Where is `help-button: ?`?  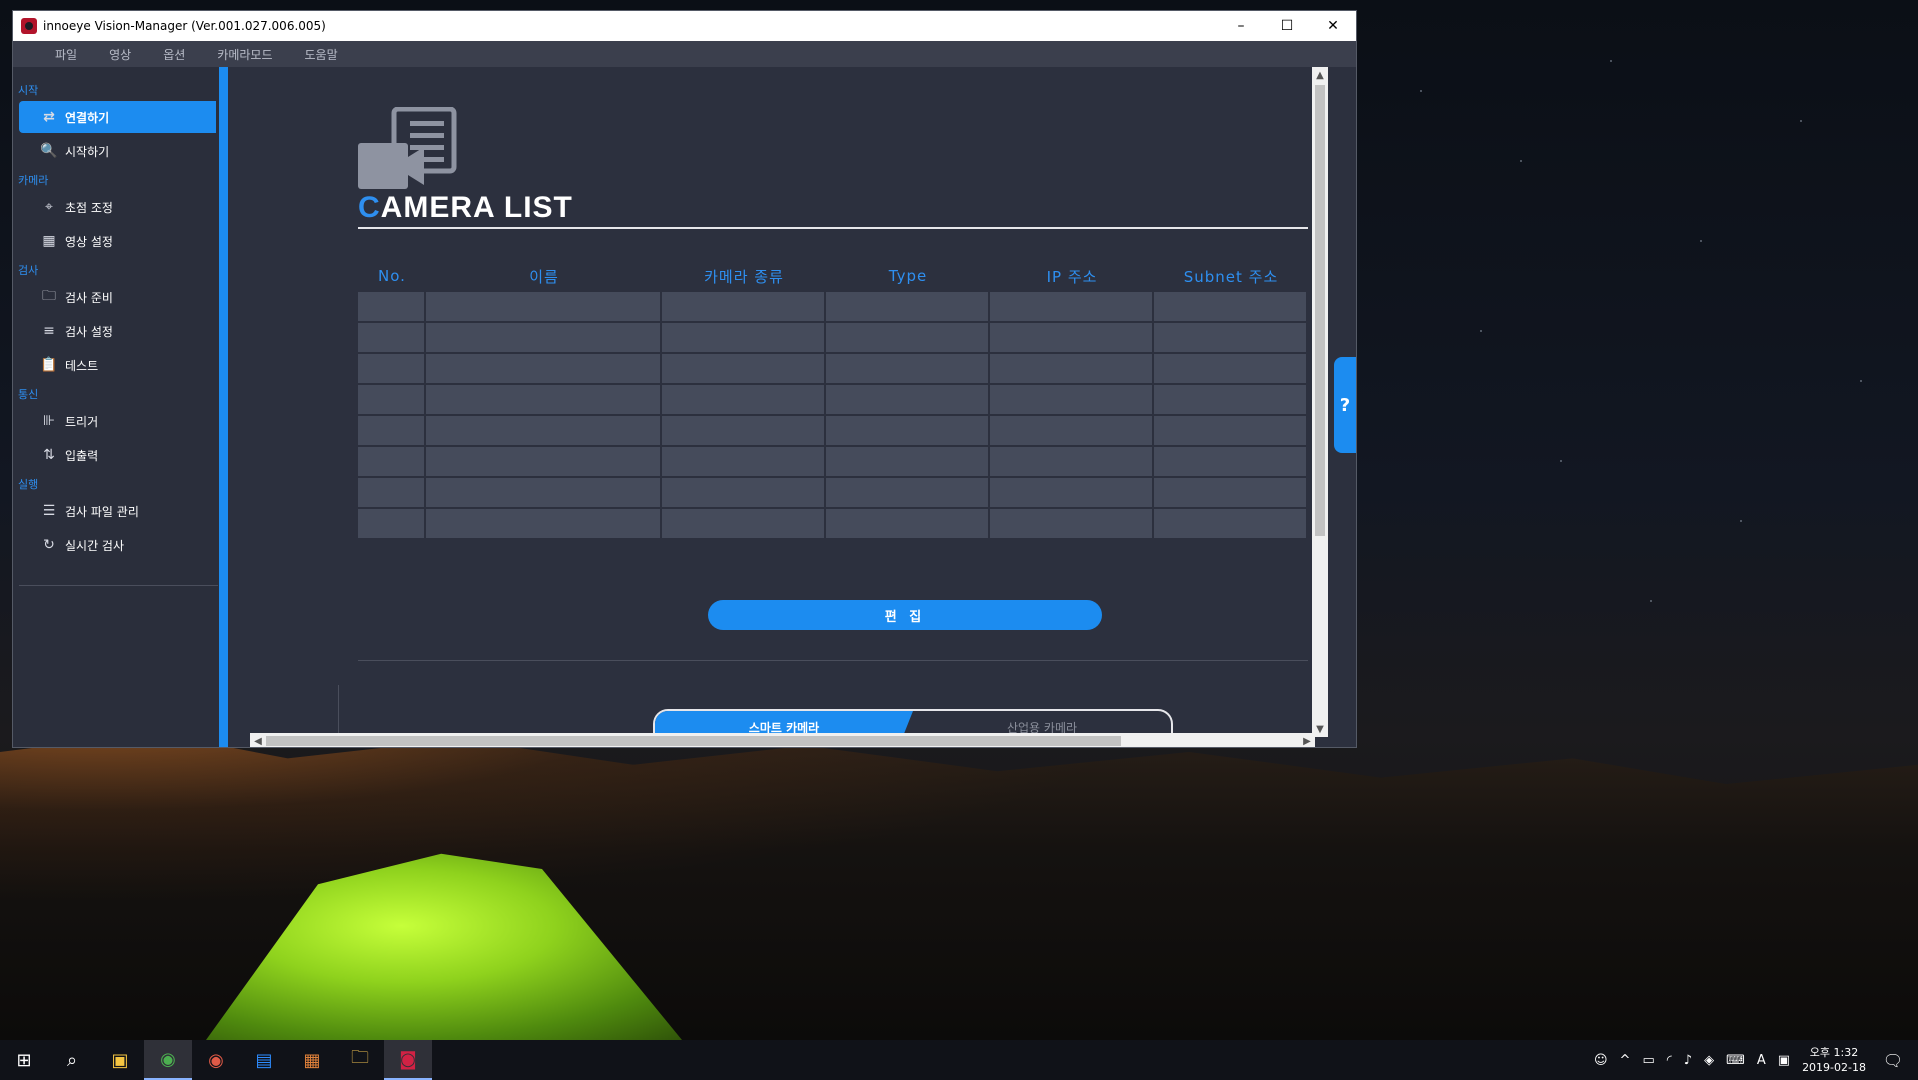 help-button: ? is located at coordinates (1345, 405).